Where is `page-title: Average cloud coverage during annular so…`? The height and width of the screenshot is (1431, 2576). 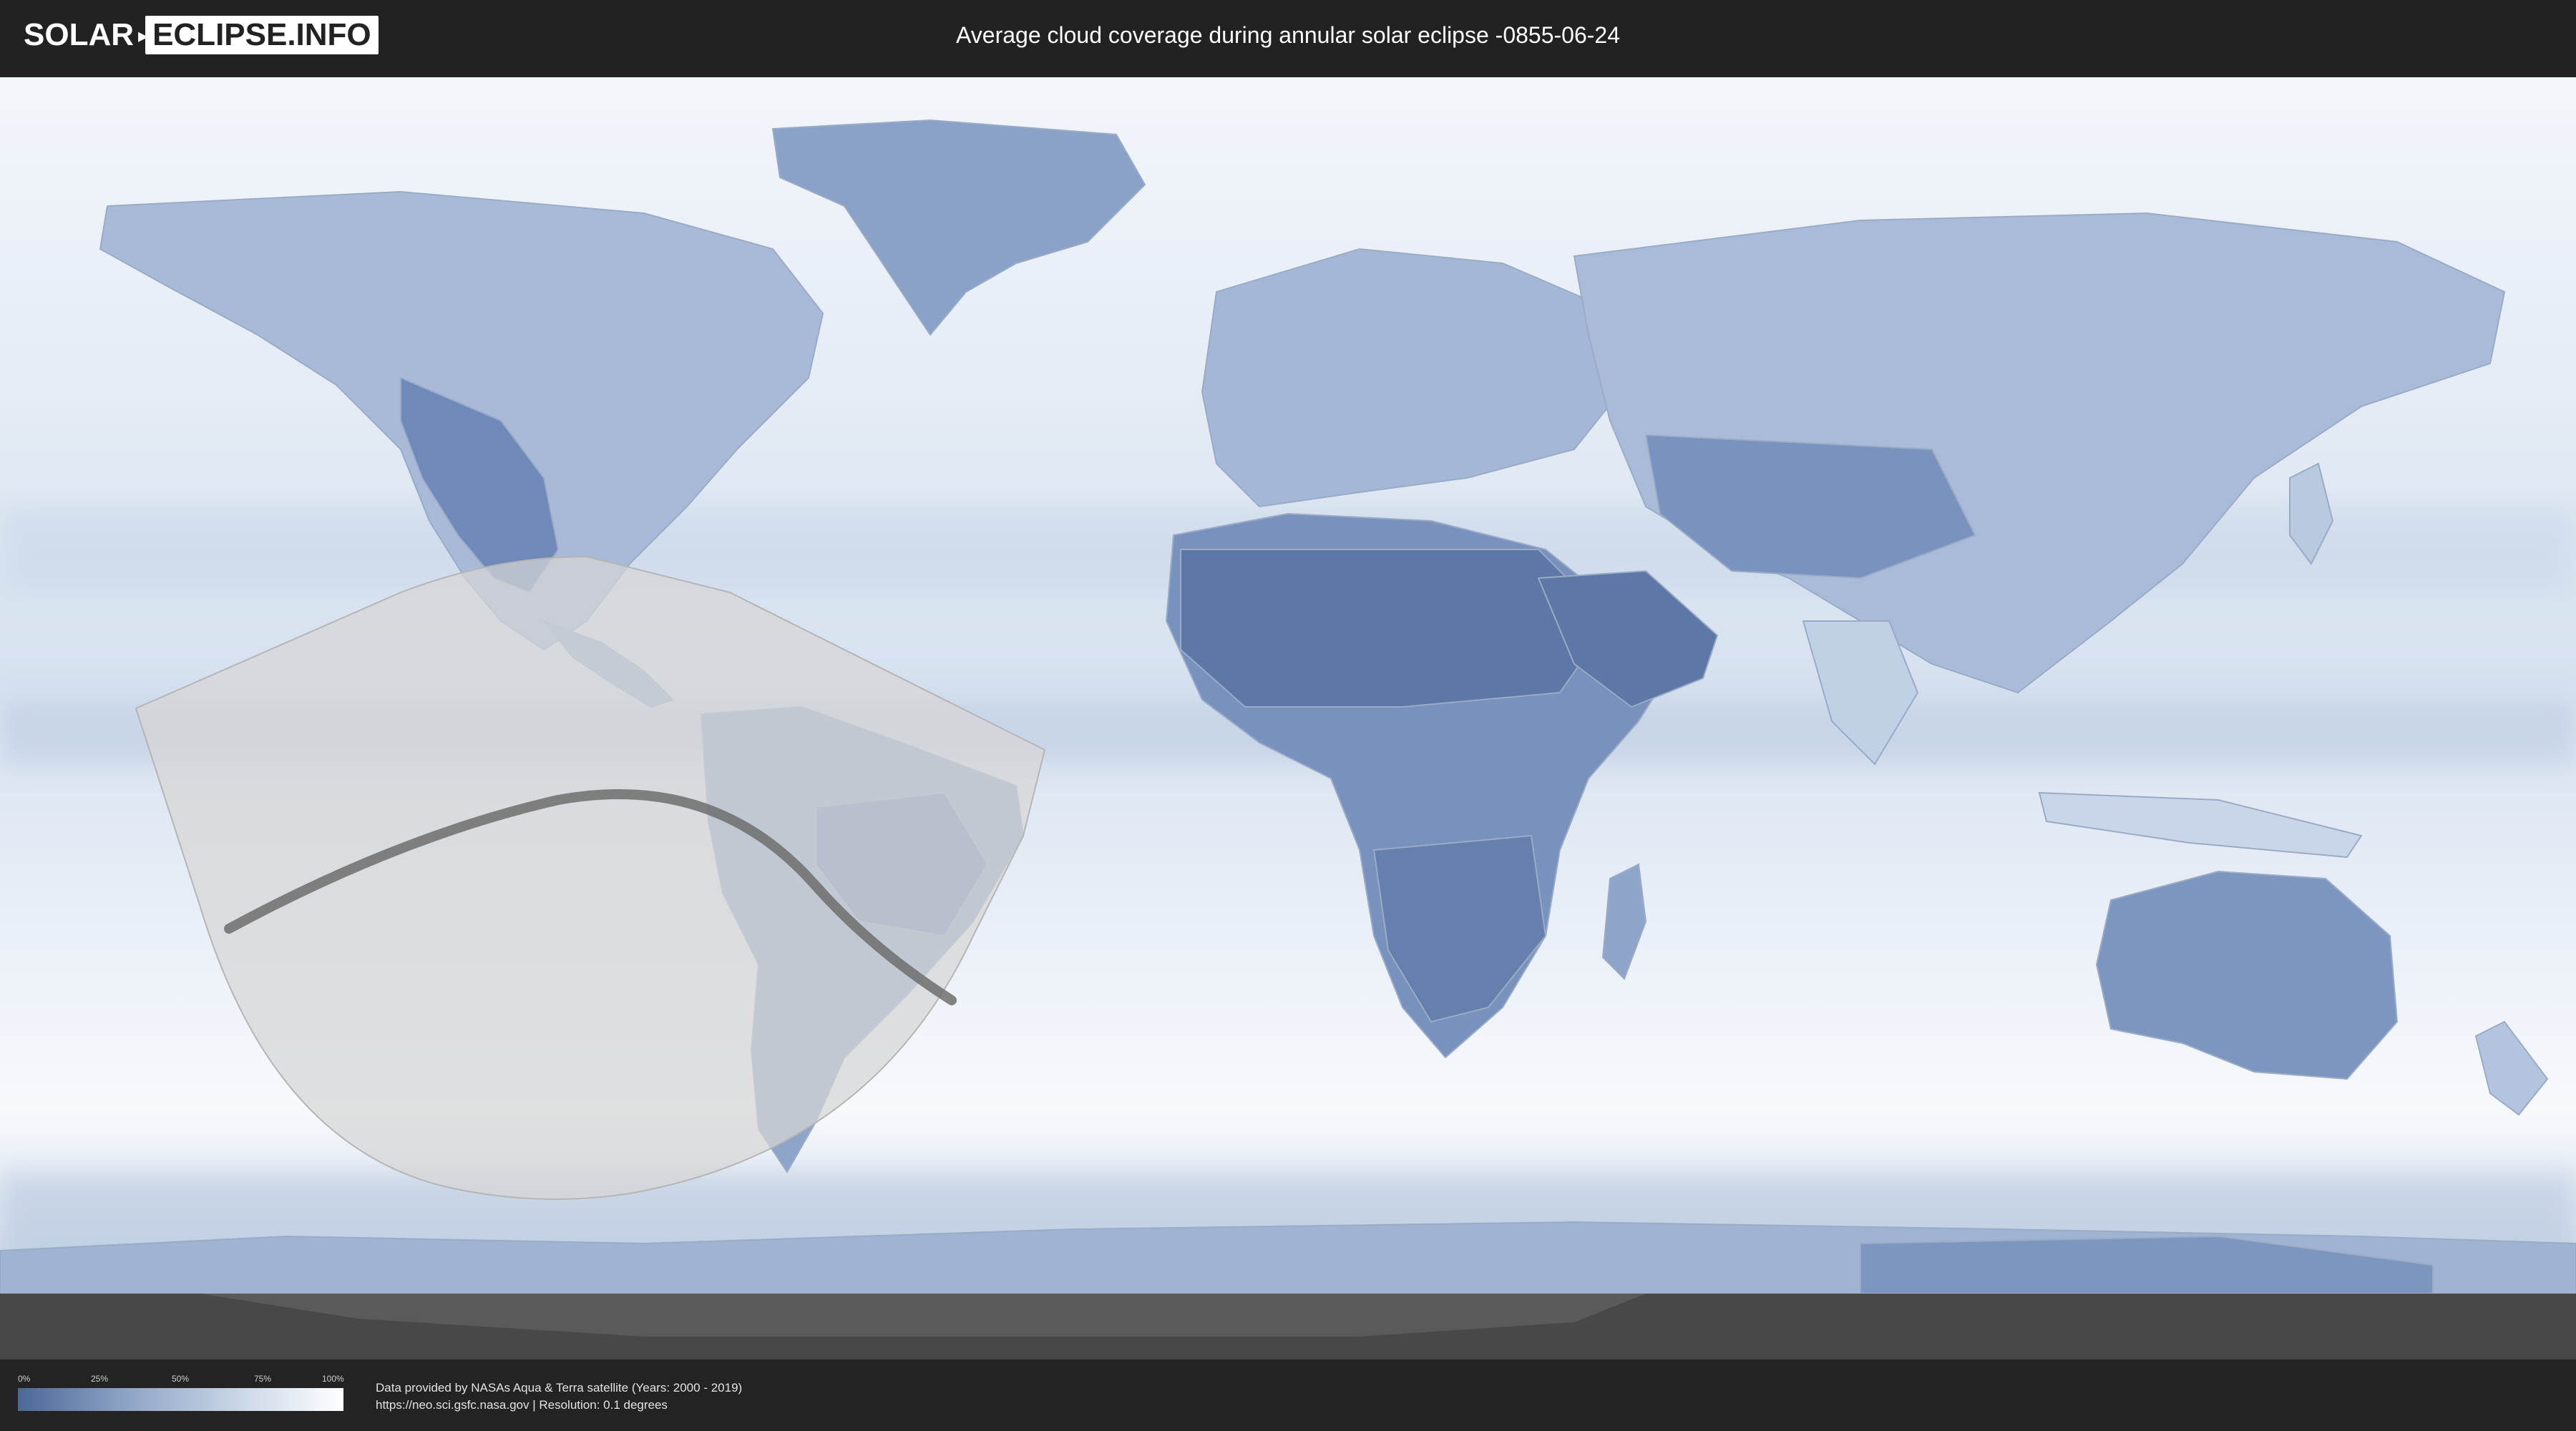 page-title: Average cloud coverage during annular so… is located at coordinates (1288, 35).